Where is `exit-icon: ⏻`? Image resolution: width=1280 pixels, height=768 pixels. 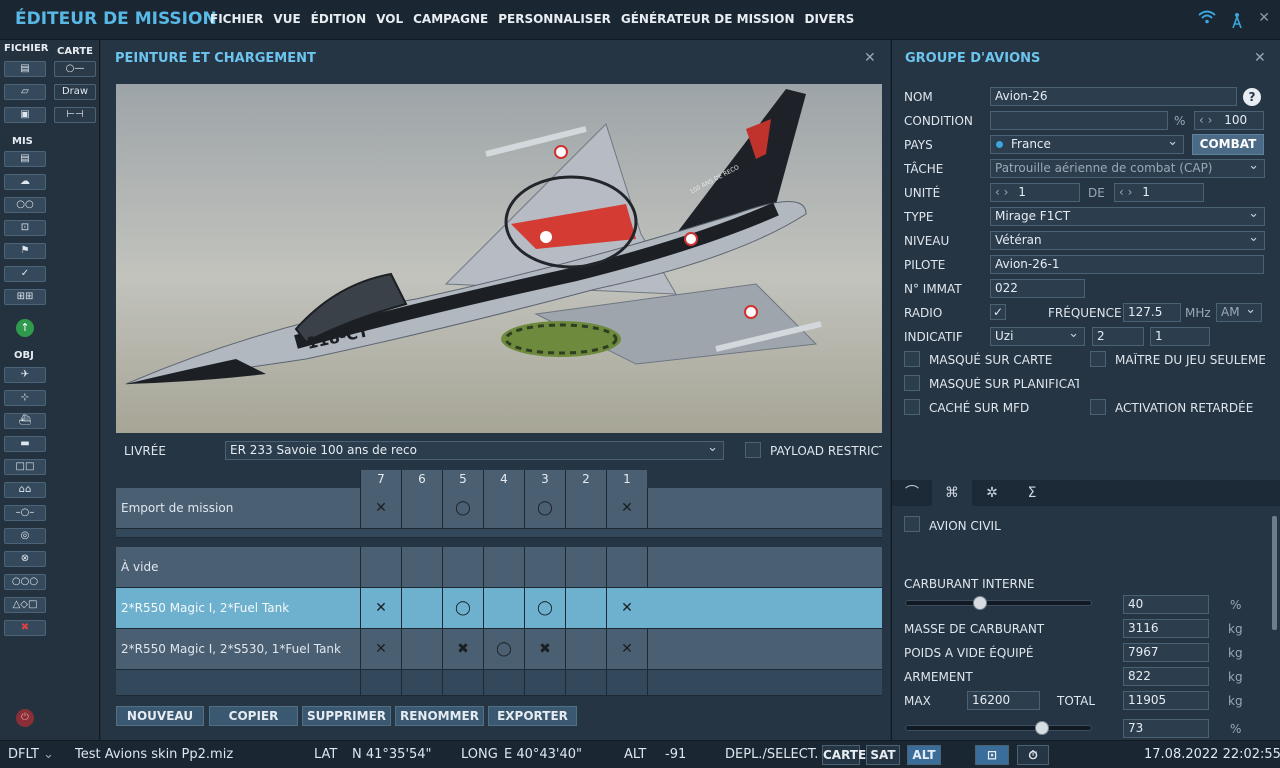
exit-icon: ⏻ is located at coordinates (25, 718).